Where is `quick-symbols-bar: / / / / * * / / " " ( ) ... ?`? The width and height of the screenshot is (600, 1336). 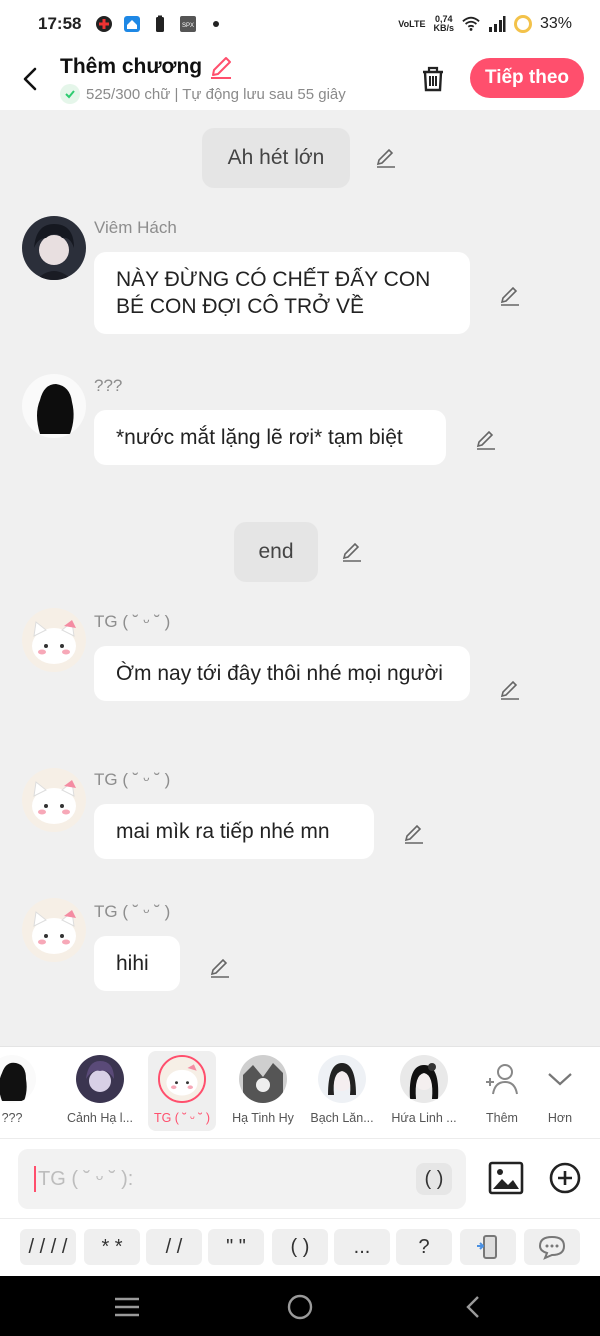 quick-symbols-bar: / / / / * * / / " " ( ) ... ? is located at coordinates (300, 1247).